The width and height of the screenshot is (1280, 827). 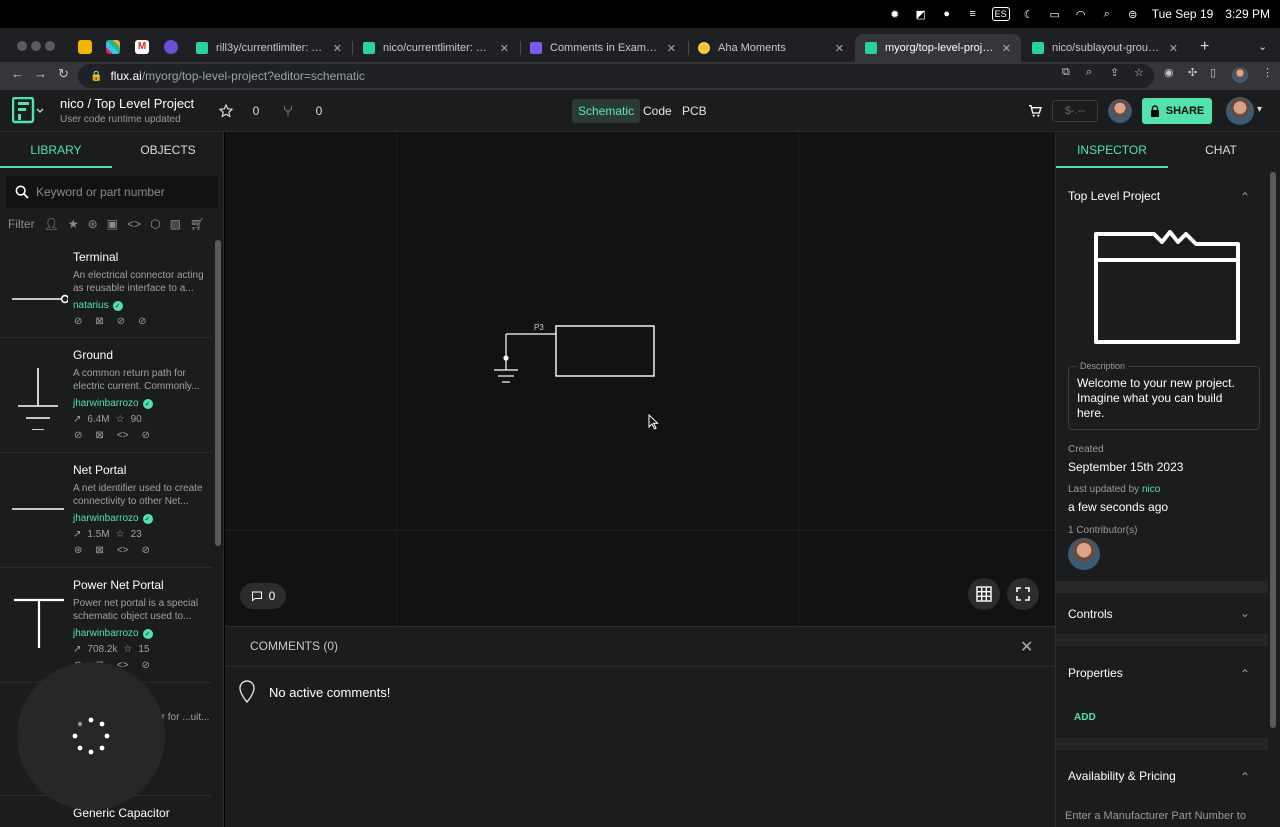 What do you see at coordinates (218, 393) in the screenshot?
I see `library-scrollbar` at bounding box center [218, 393].